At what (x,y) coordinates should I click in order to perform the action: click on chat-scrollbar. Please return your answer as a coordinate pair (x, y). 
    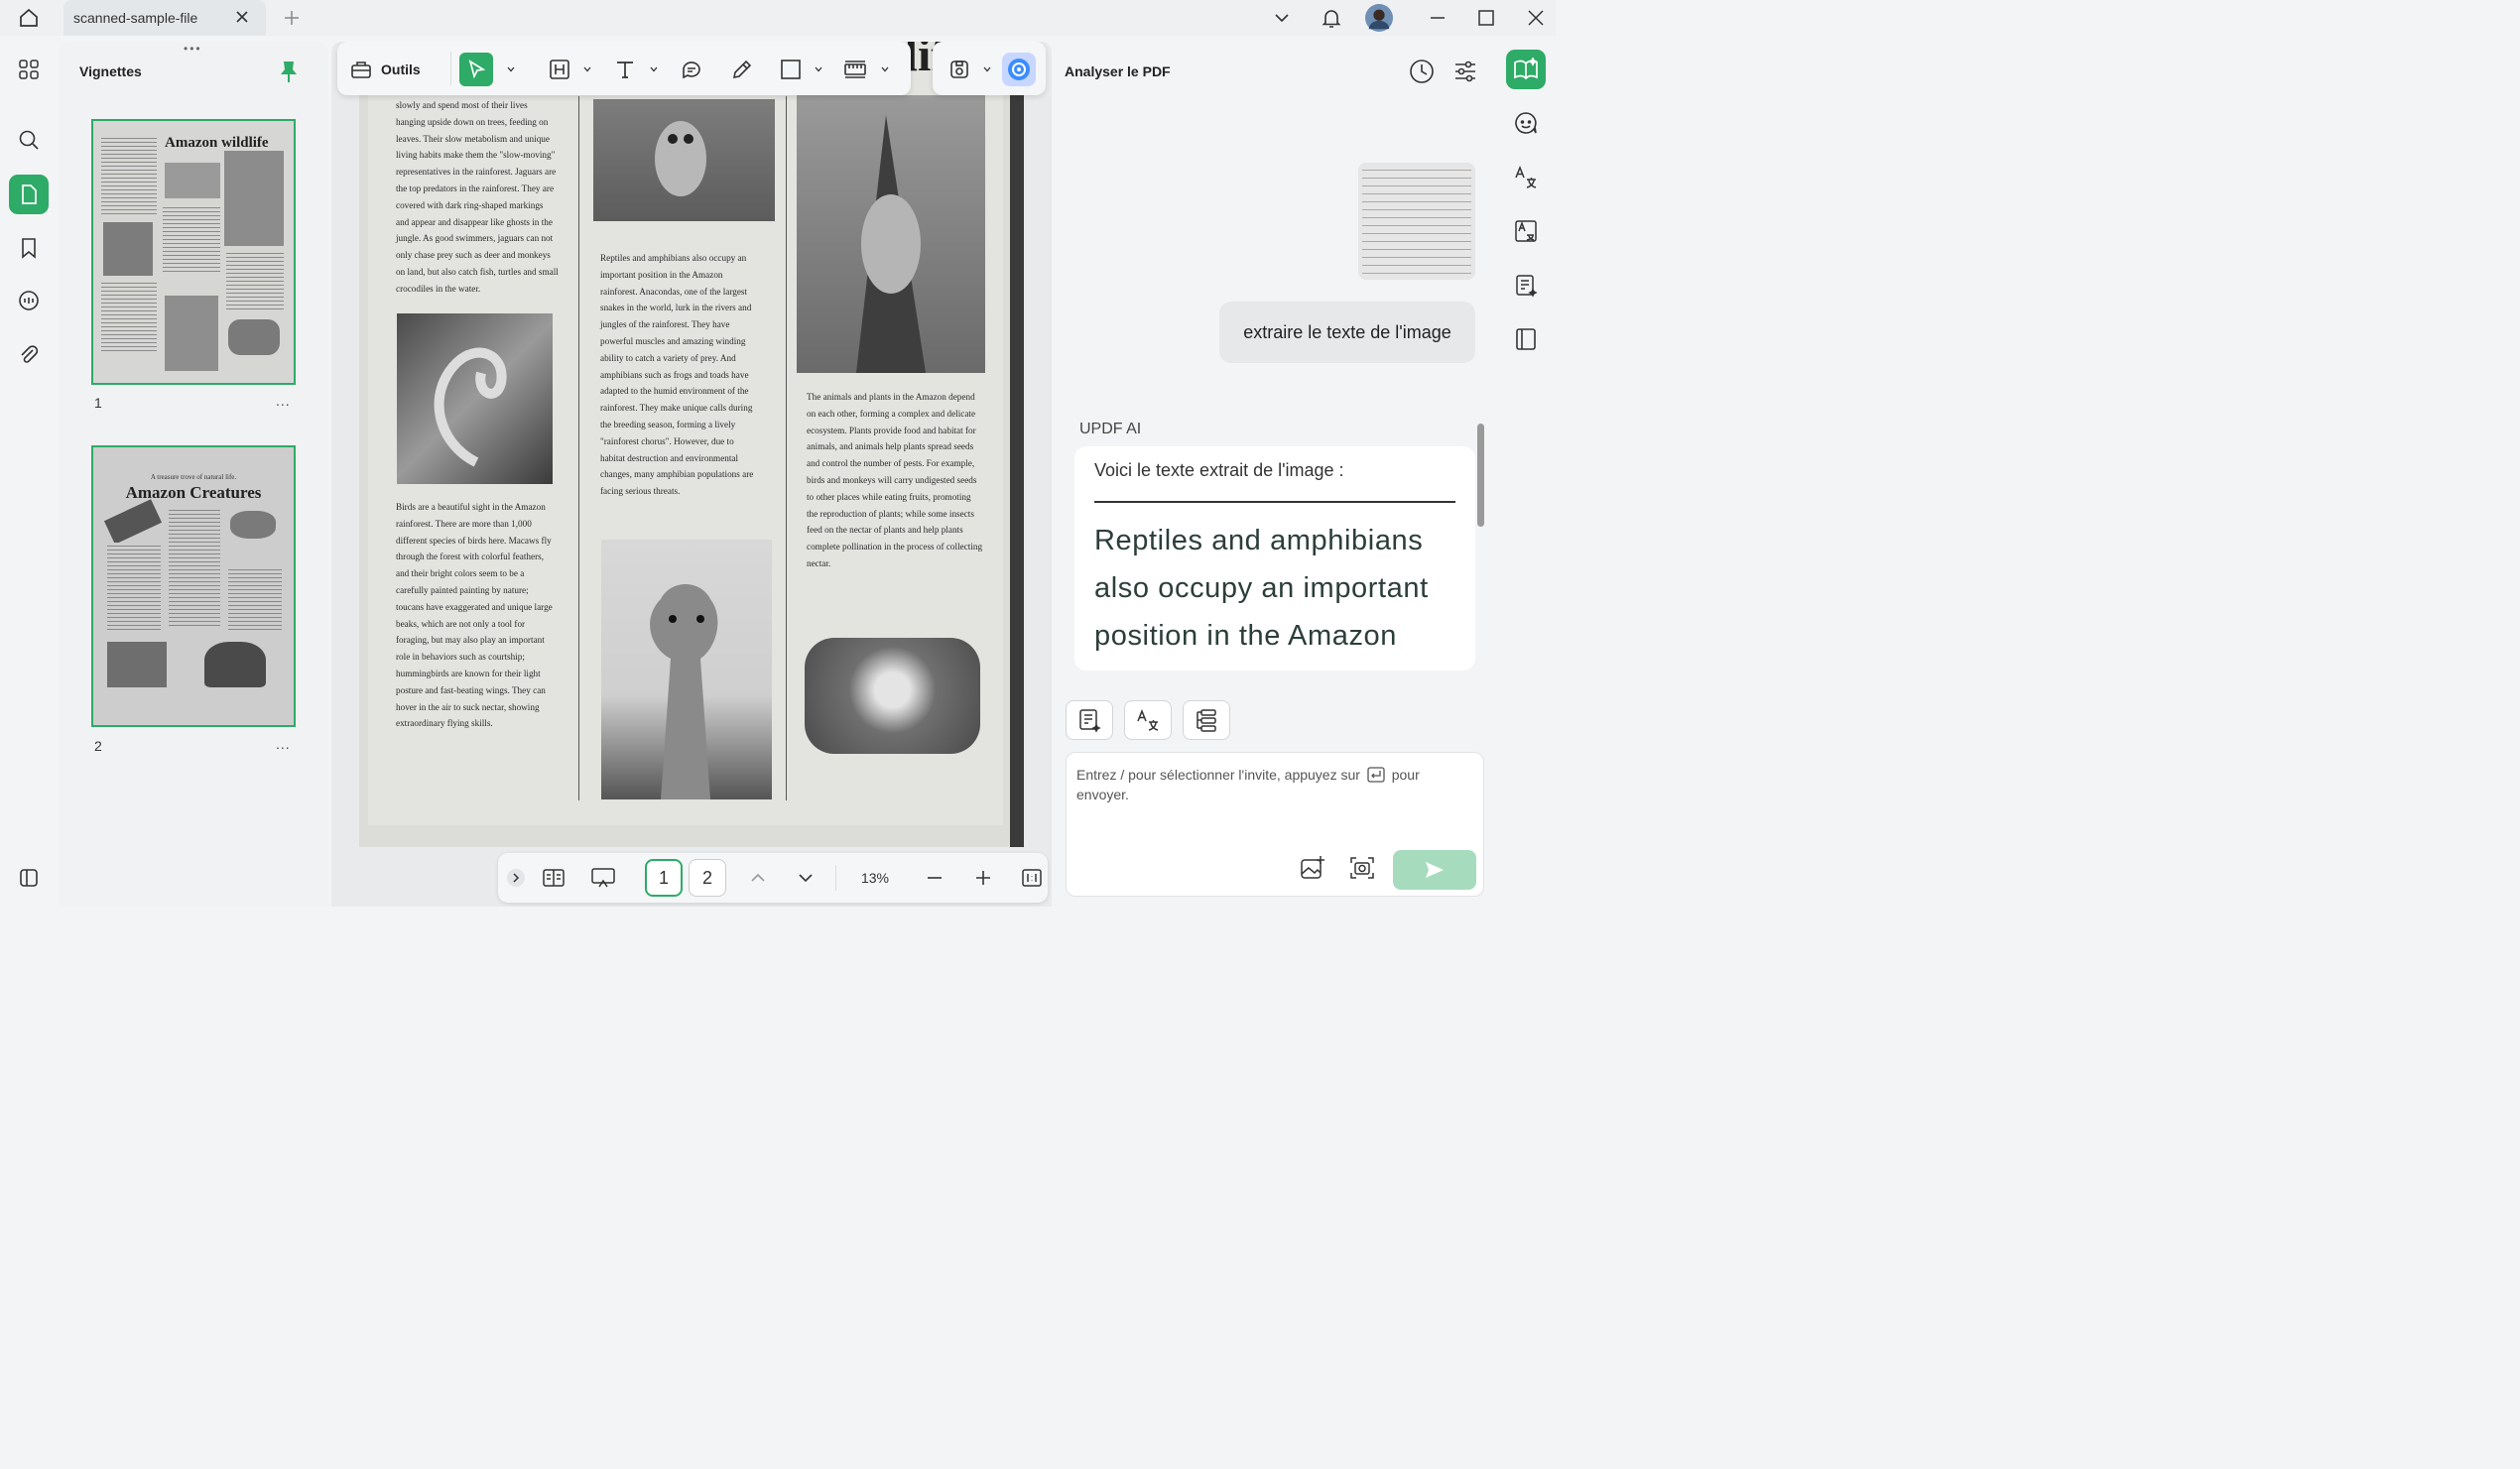
    Looking at the image, I should click on (1480, 476).